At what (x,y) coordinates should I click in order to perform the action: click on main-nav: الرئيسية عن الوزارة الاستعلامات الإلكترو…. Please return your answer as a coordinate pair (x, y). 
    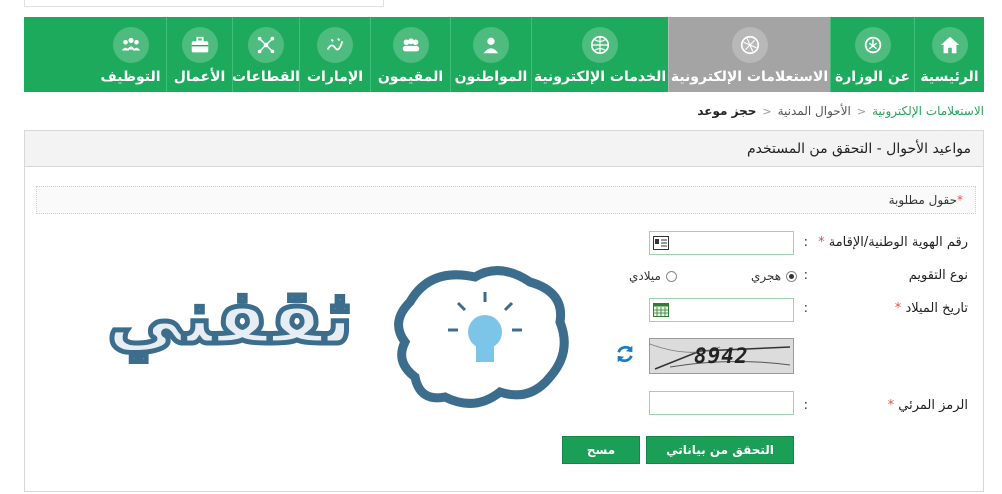
    Looking at the image, I should click on (504, 54).